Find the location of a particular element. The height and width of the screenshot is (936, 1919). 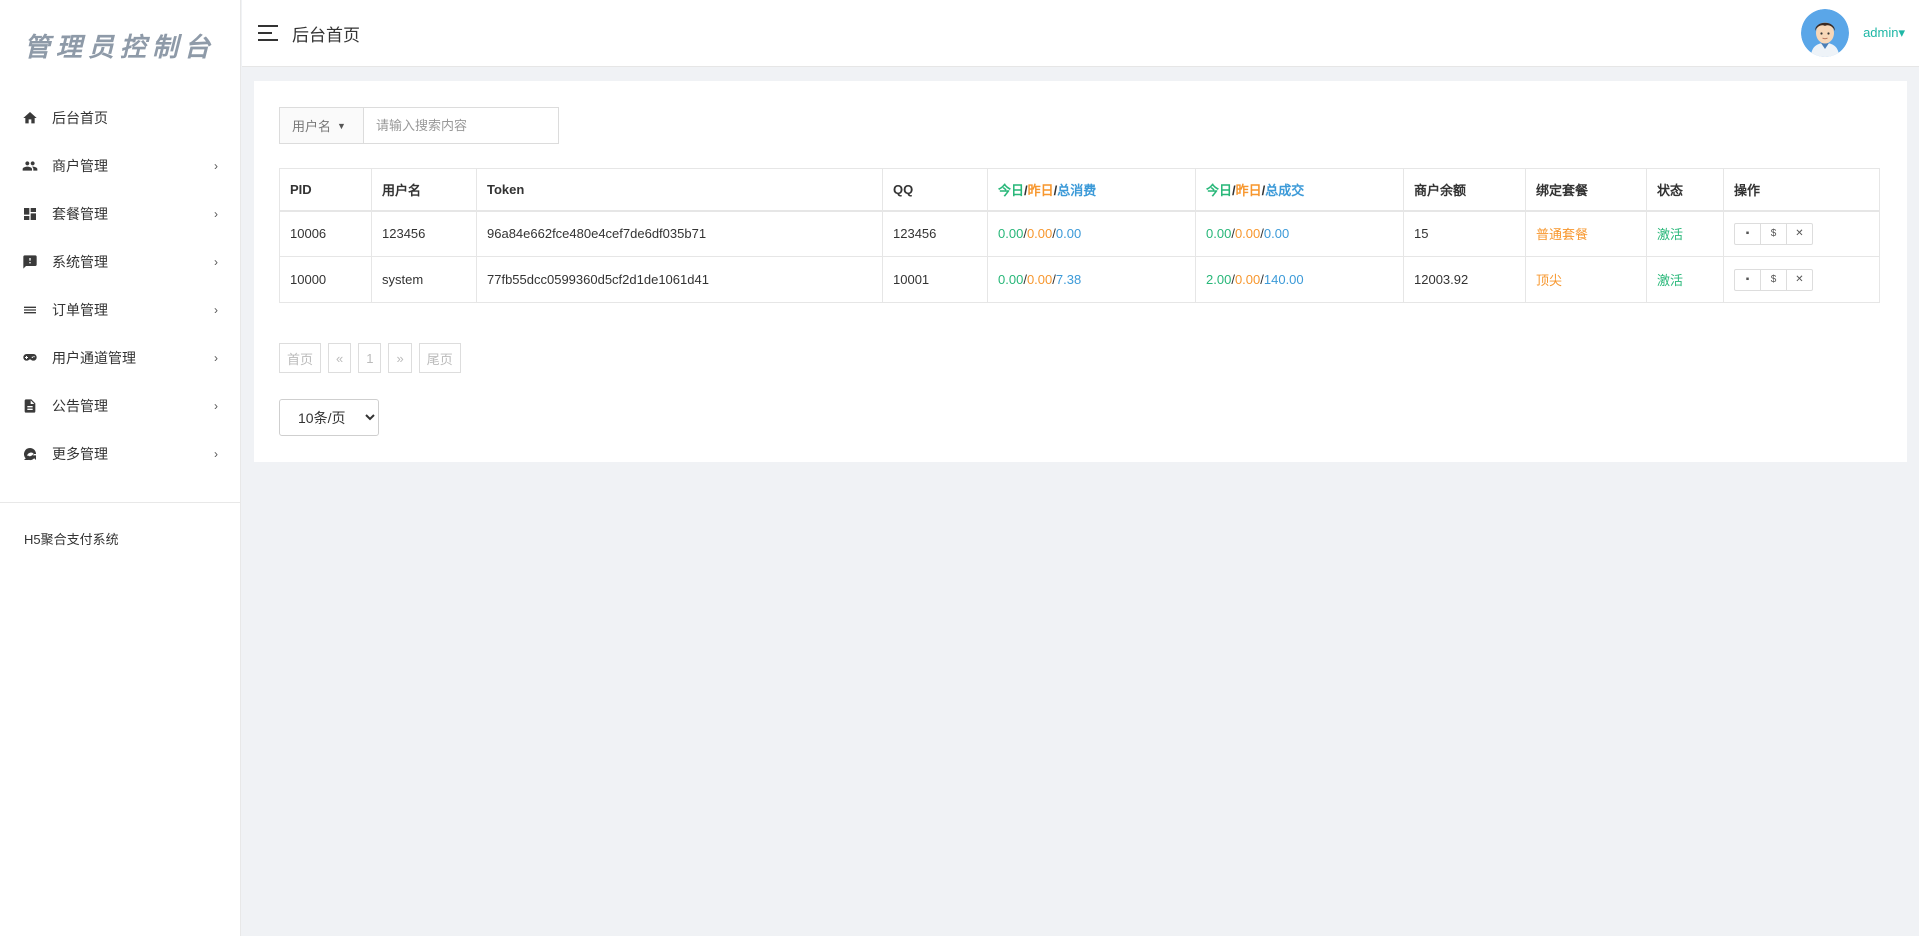

header-total-consume: 总消费 is located at coordinates (1077, 190).